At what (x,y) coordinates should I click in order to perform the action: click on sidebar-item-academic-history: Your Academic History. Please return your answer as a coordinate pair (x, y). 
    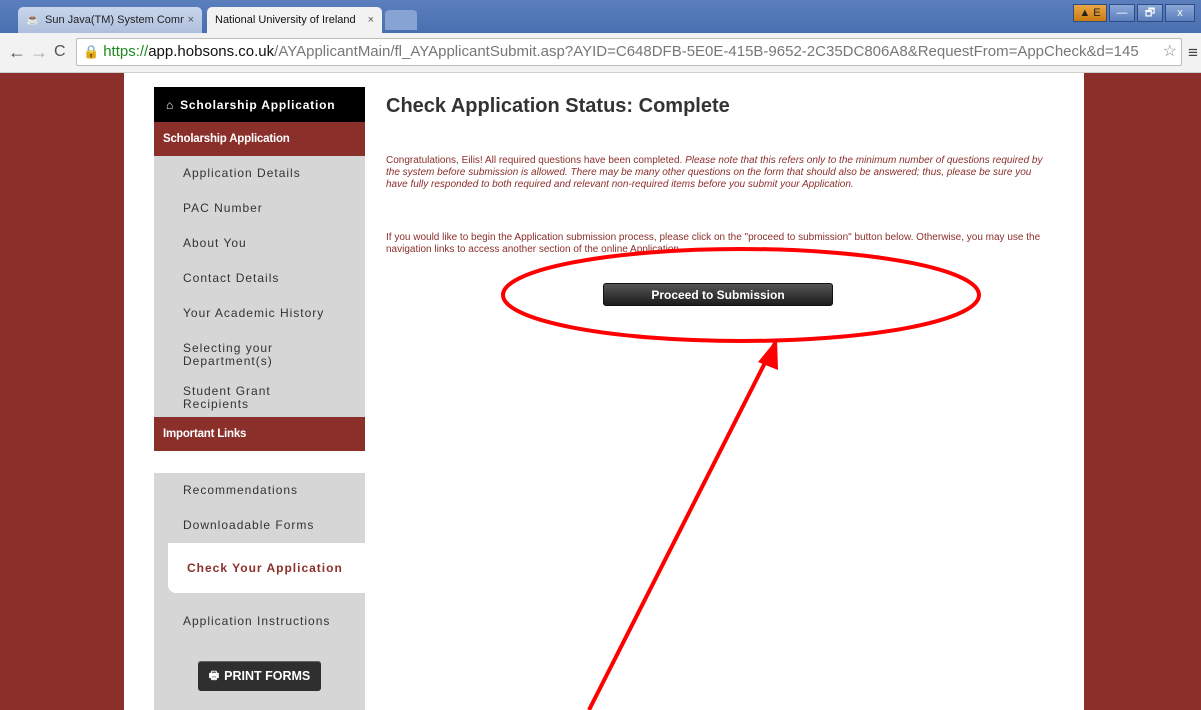
    Looking at the image, I should click on (259, 313).